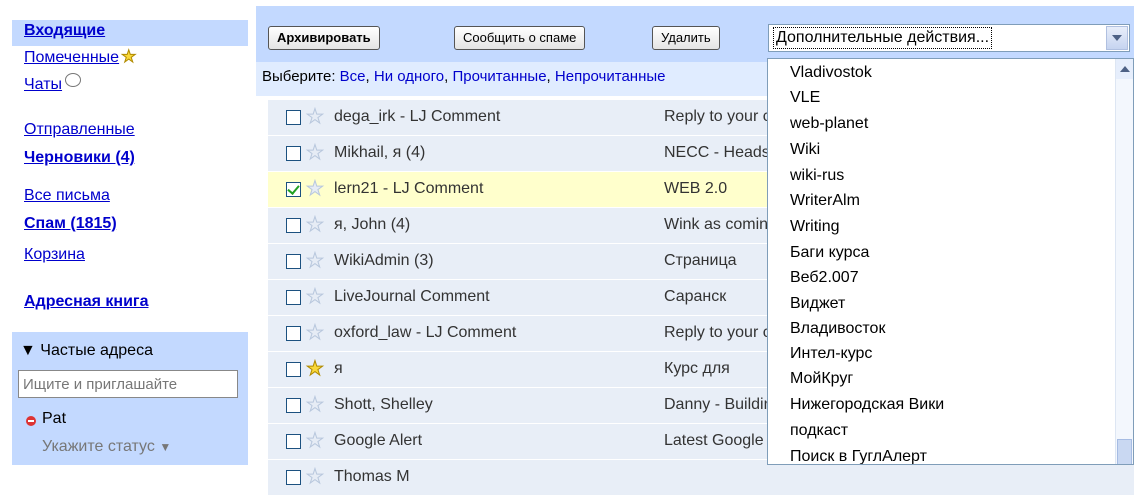 The height and width of the screenshot is (496, 1134). Describe the element at coordinates (128, 384) in the screenshot. I see `contact-search-input` at that location.